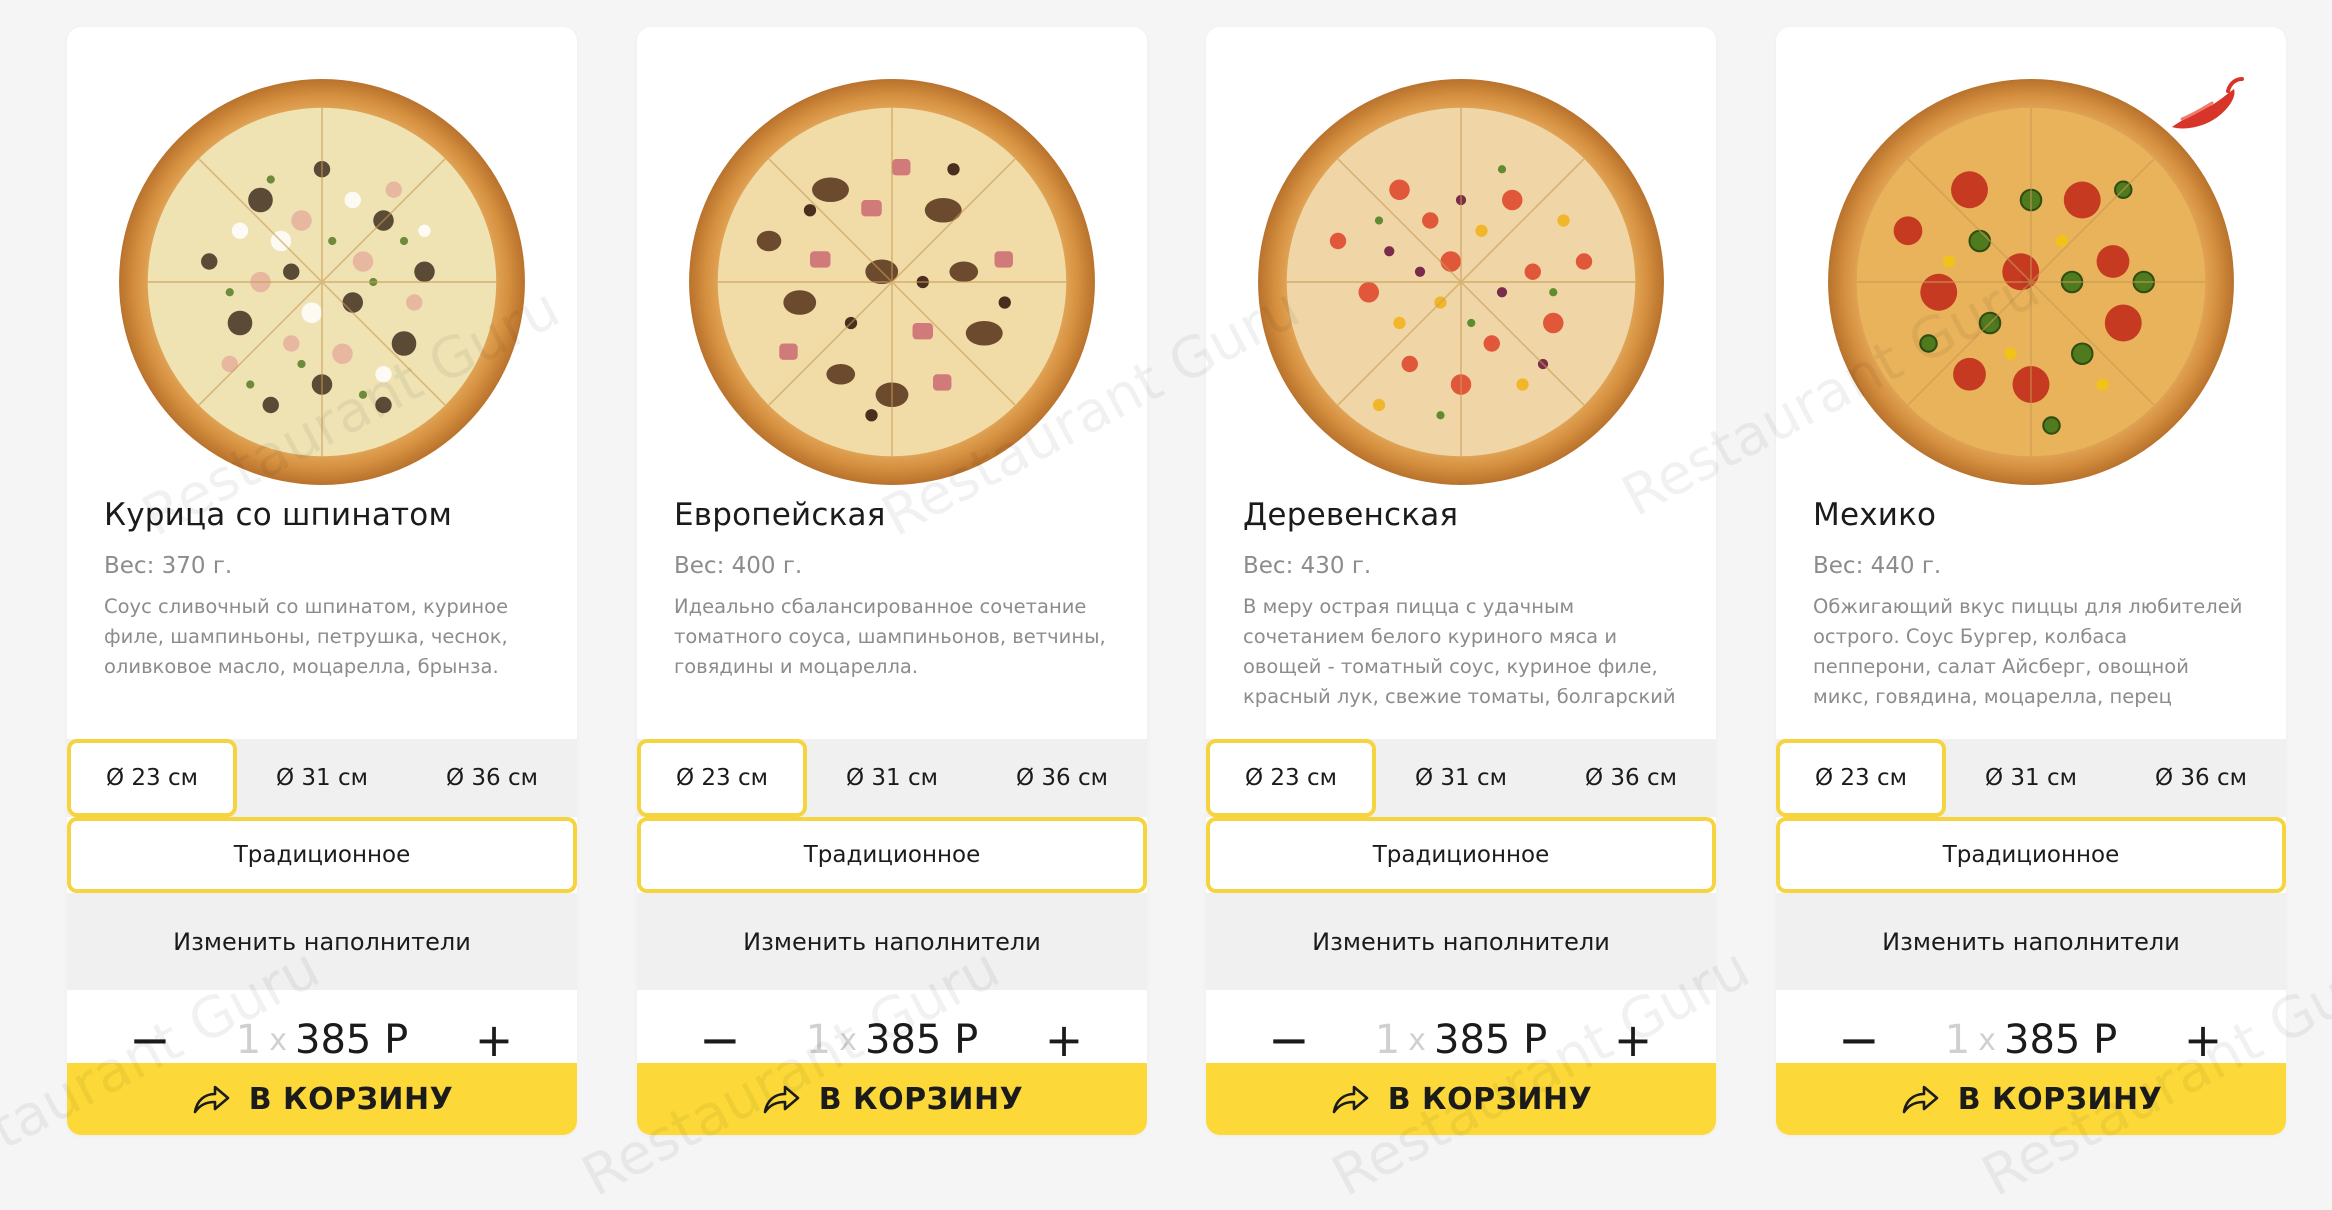 This screenshot has width=2332, height=1210. What do you see at coordinates (2034, 515) in the screenshot?
I see `product-title: Мехико` at bounding box center [2034, 515].